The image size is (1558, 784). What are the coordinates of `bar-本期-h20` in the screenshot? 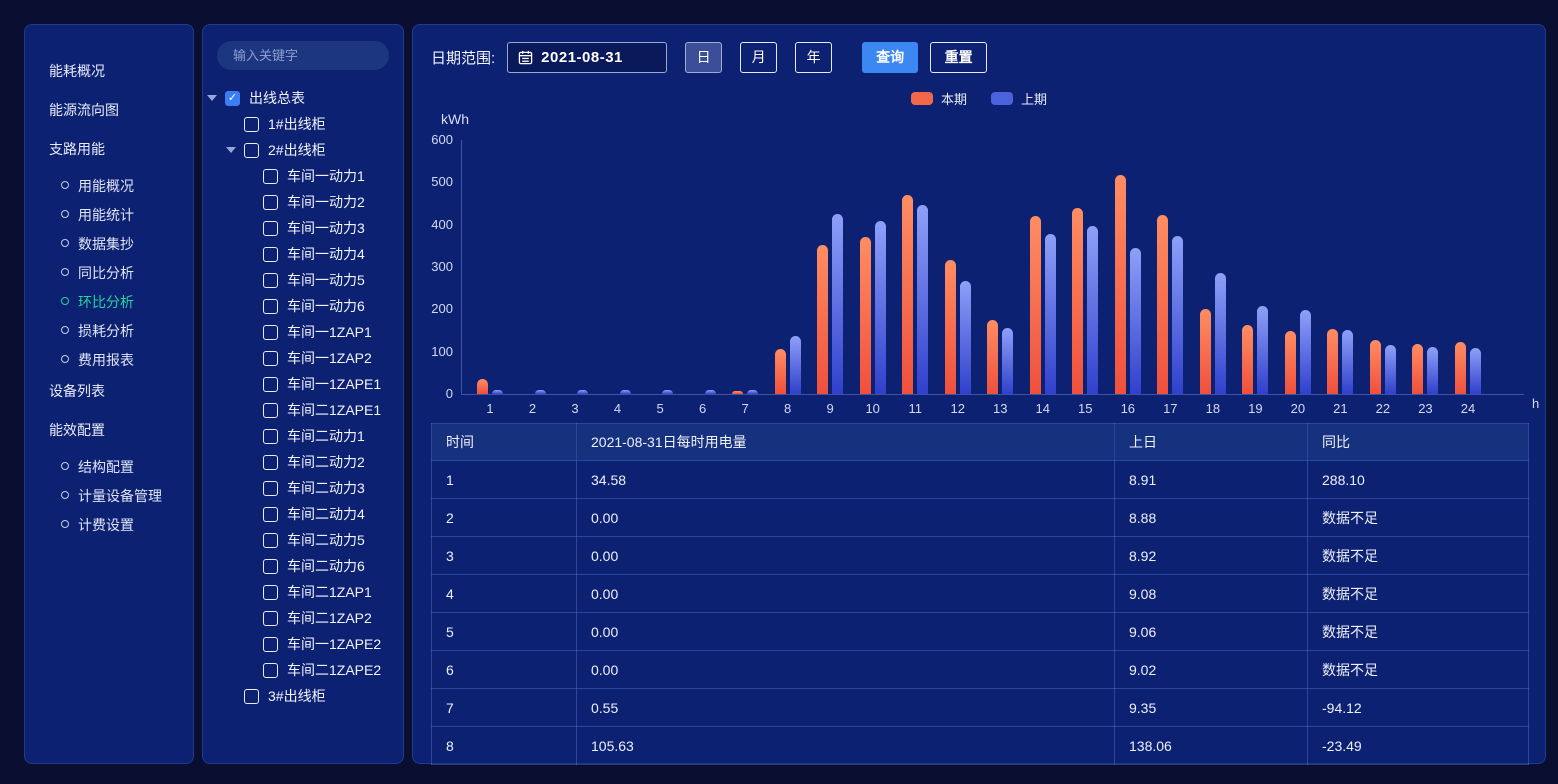 It's located at (1290, 362).